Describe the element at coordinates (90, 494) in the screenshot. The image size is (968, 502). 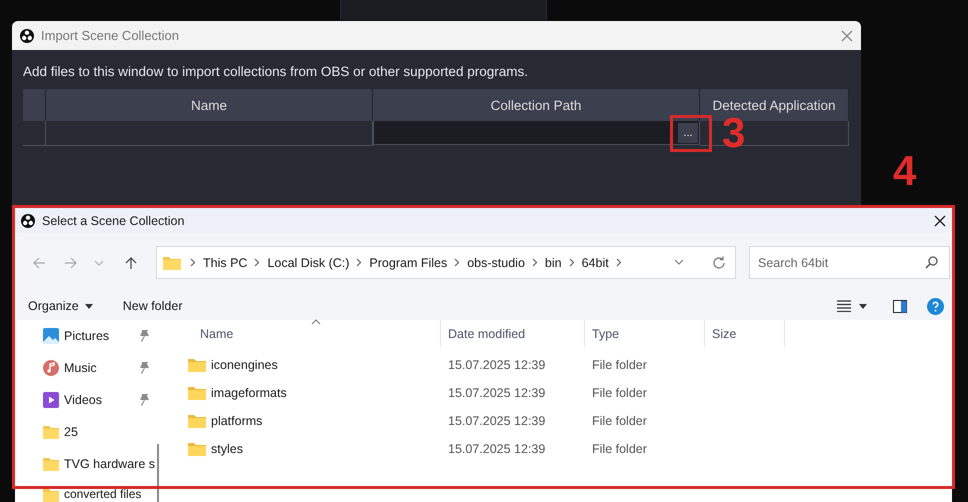
I see `sidebar-item: converted files` at that location.